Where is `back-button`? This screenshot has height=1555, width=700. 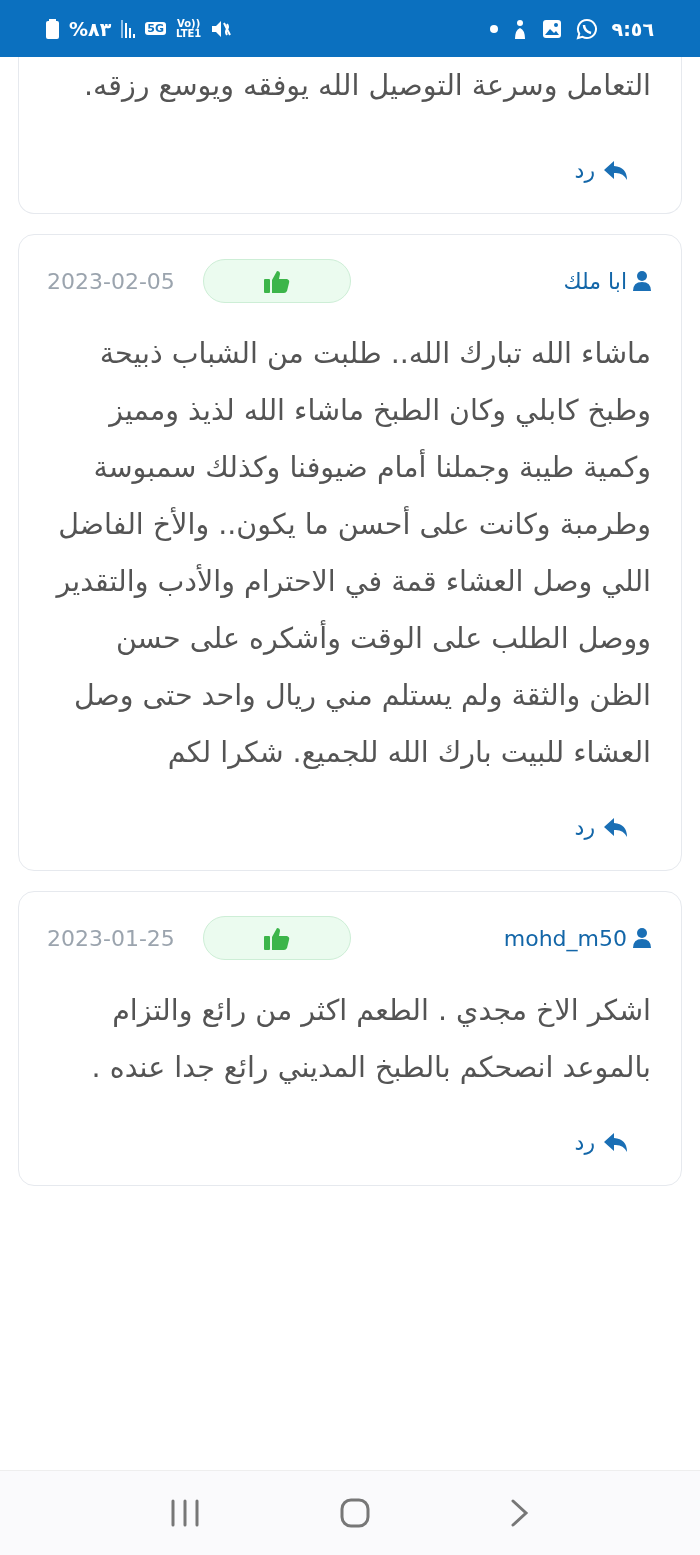
back-button is located at coordinates (520, 1513).